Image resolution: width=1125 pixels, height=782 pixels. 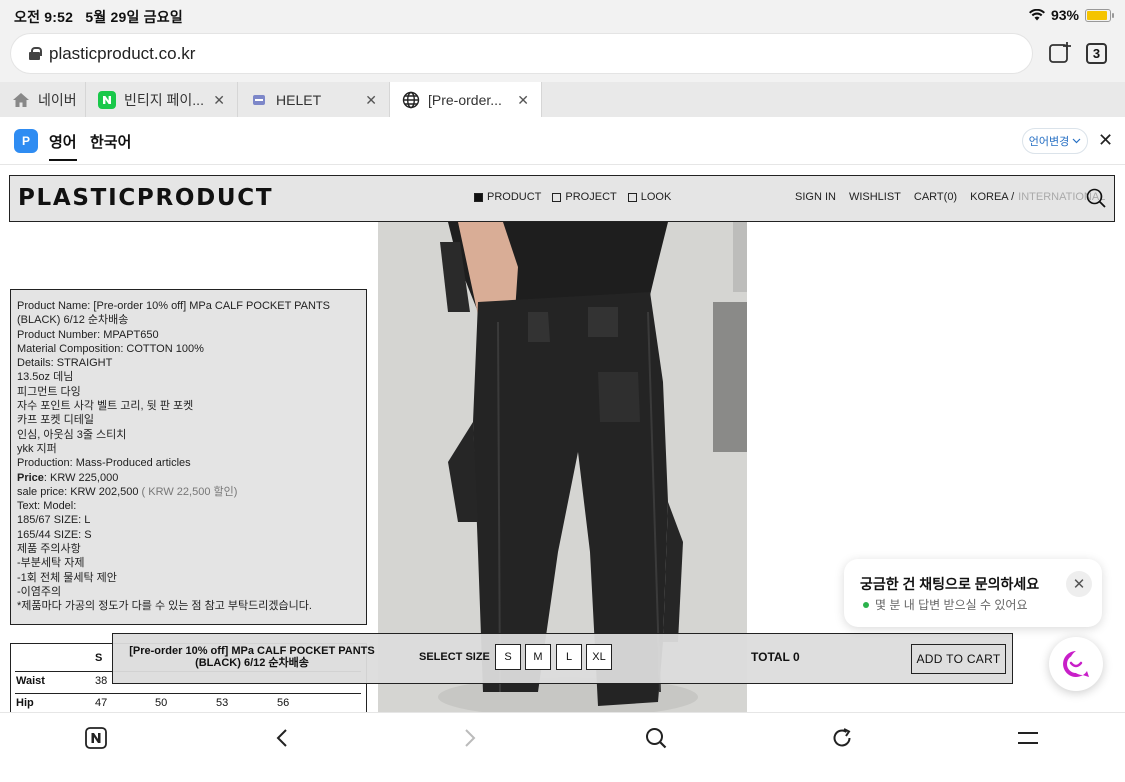 I want to click on naver-home-button, so click(x=96, y=738).